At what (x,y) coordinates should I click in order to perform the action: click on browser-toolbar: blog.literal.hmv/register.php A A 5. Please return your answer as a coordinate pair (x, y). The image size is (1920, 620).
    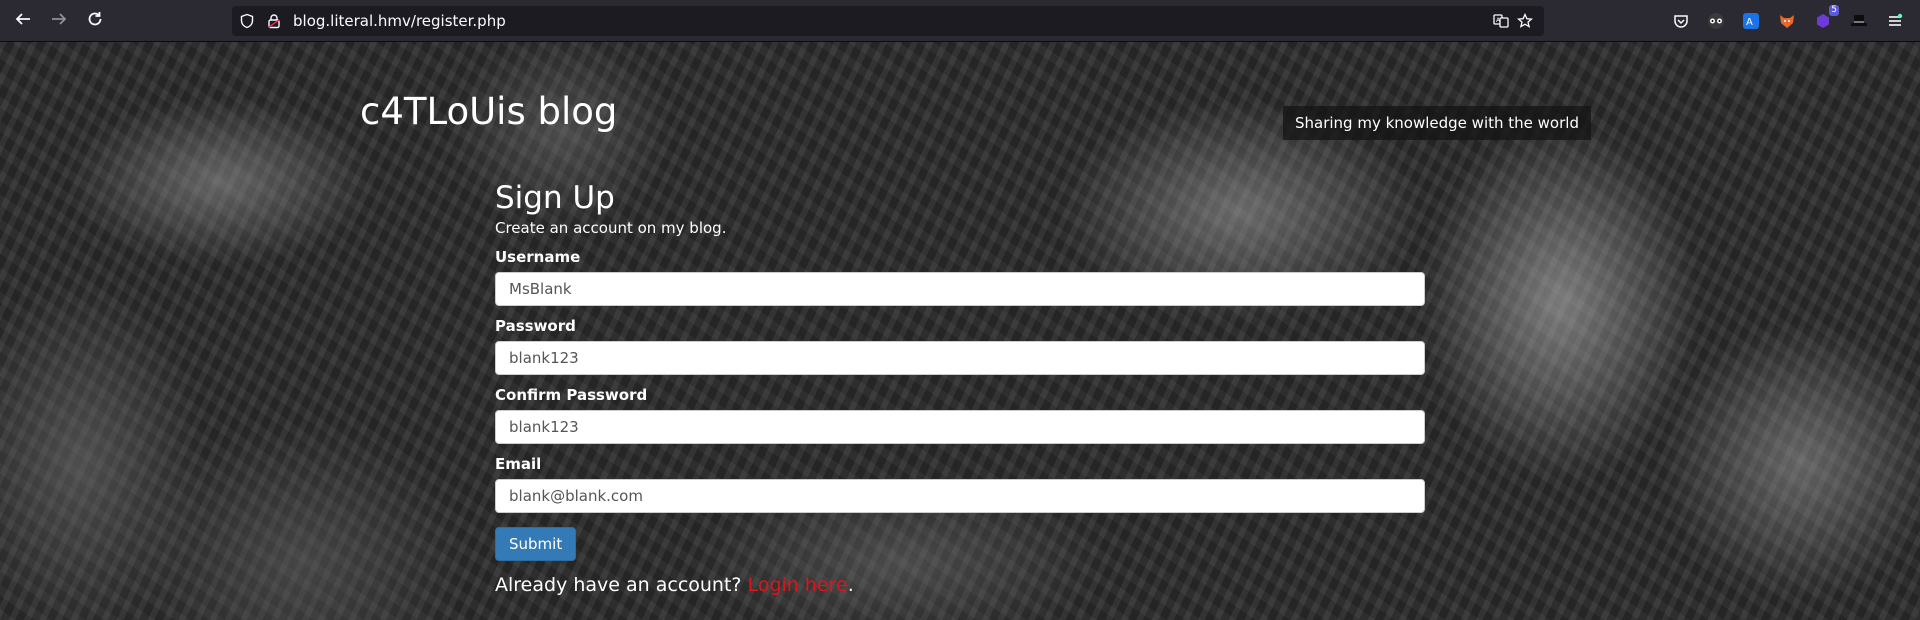
    Looking at the image, I should click on (960, 21).